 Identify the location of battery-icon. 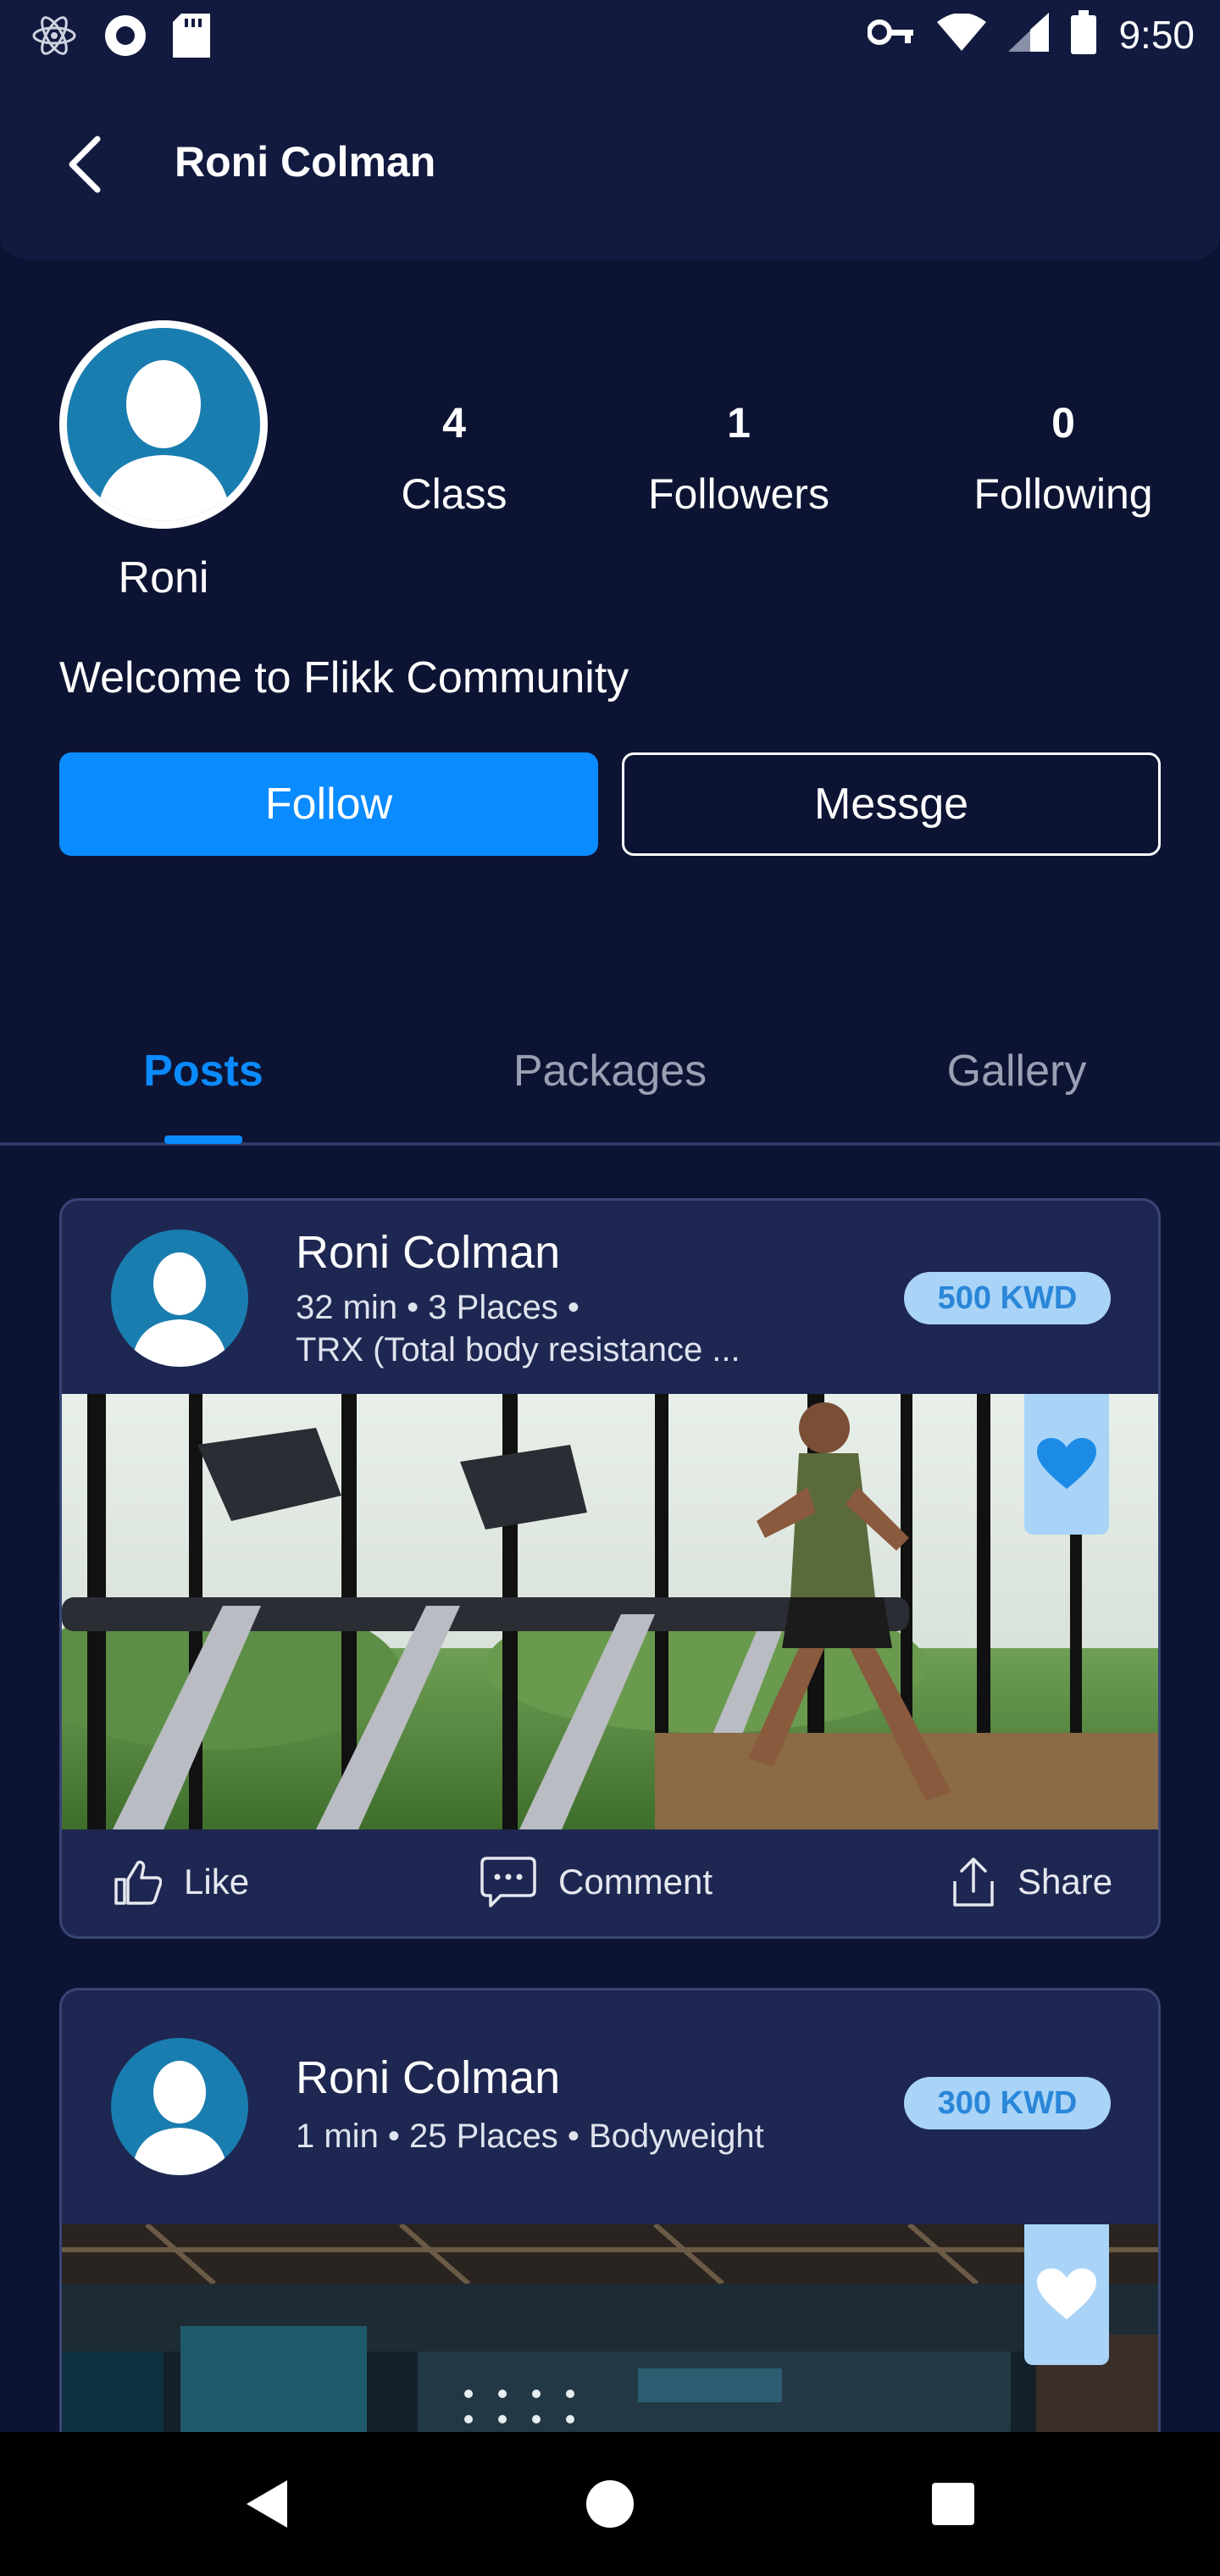
(1084, 34).